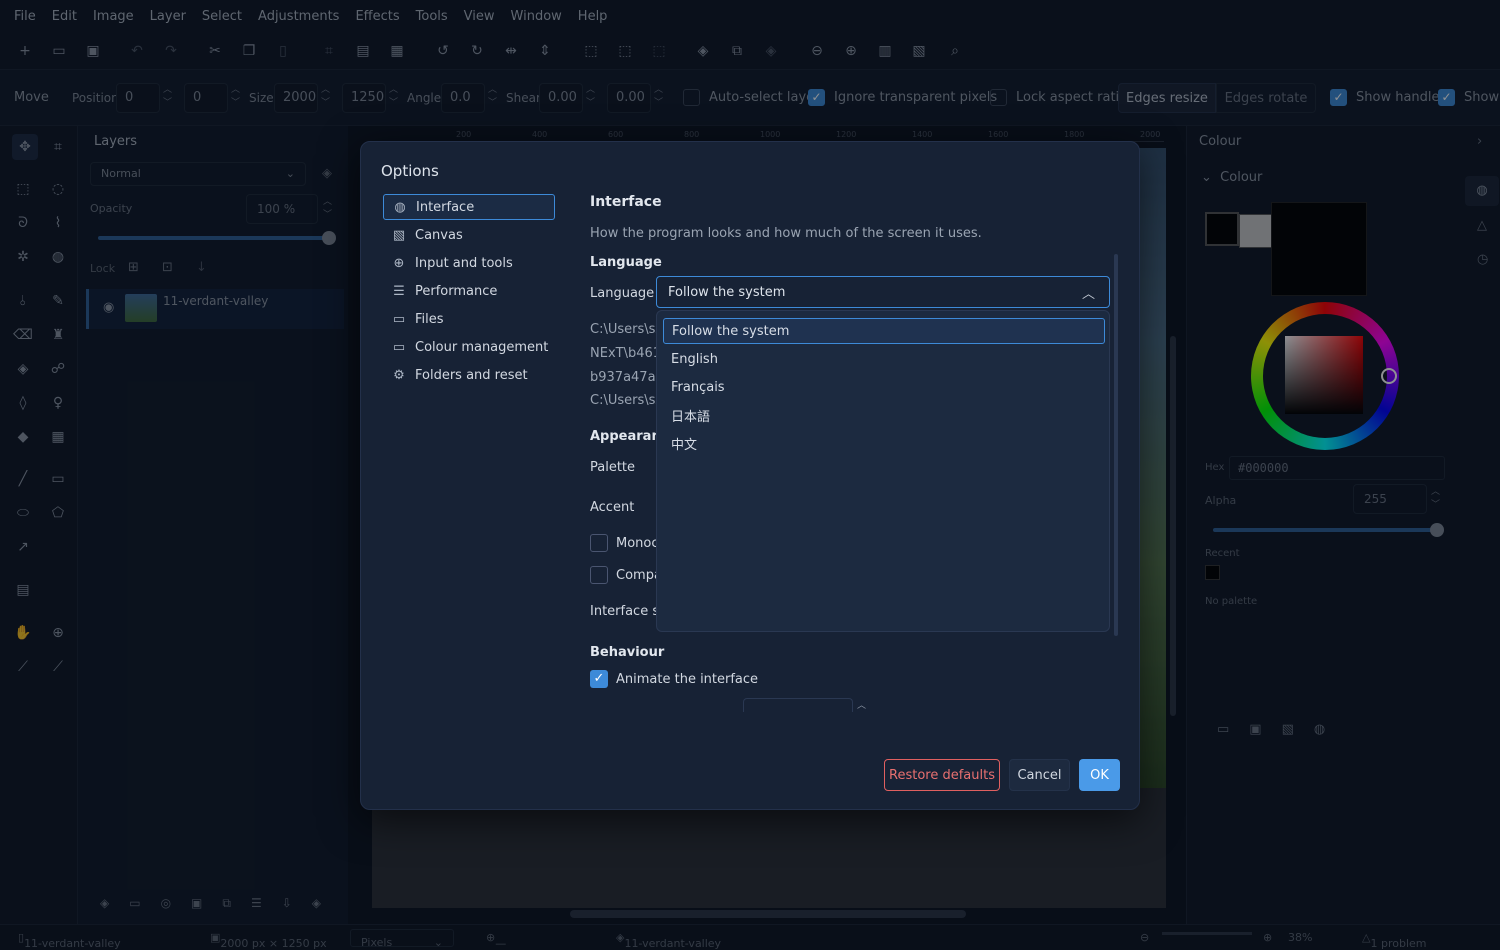  What do you see at coordinates (456, 291) in the screenshot?
I see `nav-performance-label: Performance` at bounding box center [456, 291].